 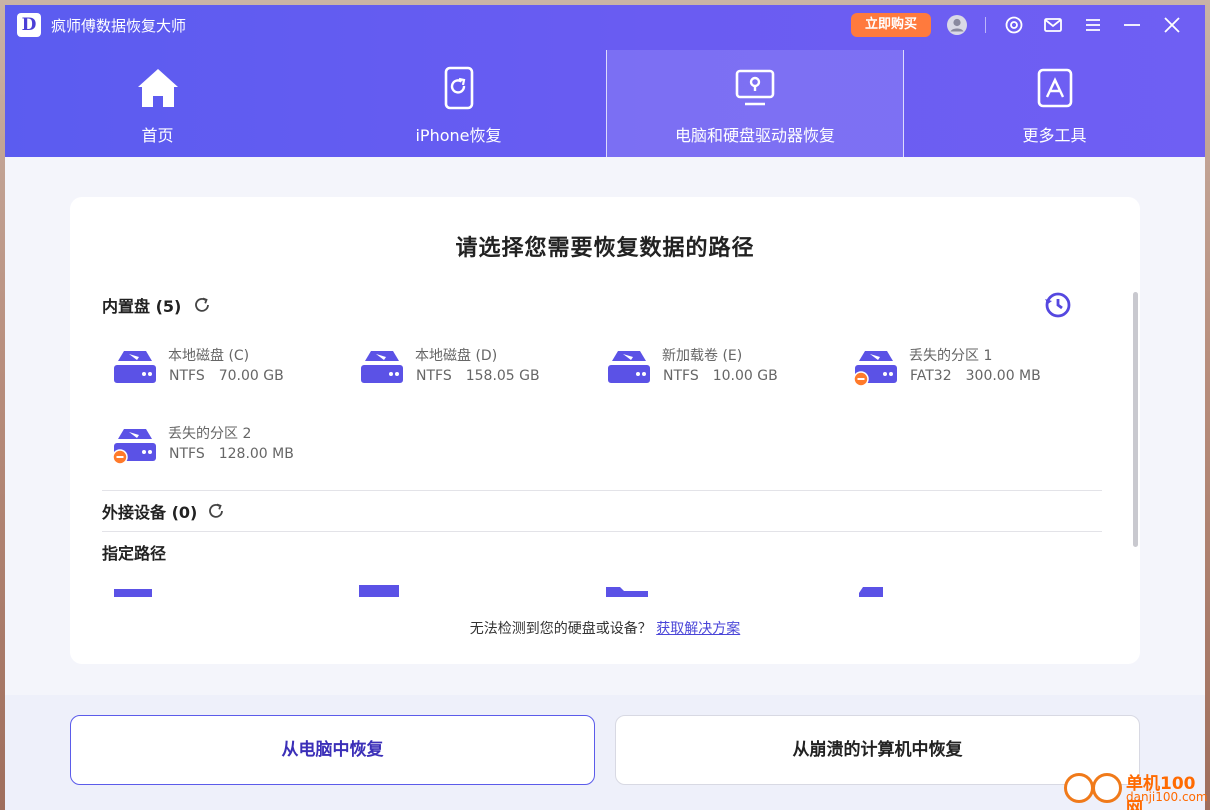 I want to click on disk-item: 本地磁盘 (C) NTFS 70.00 GB, so click(x=227, y=370).